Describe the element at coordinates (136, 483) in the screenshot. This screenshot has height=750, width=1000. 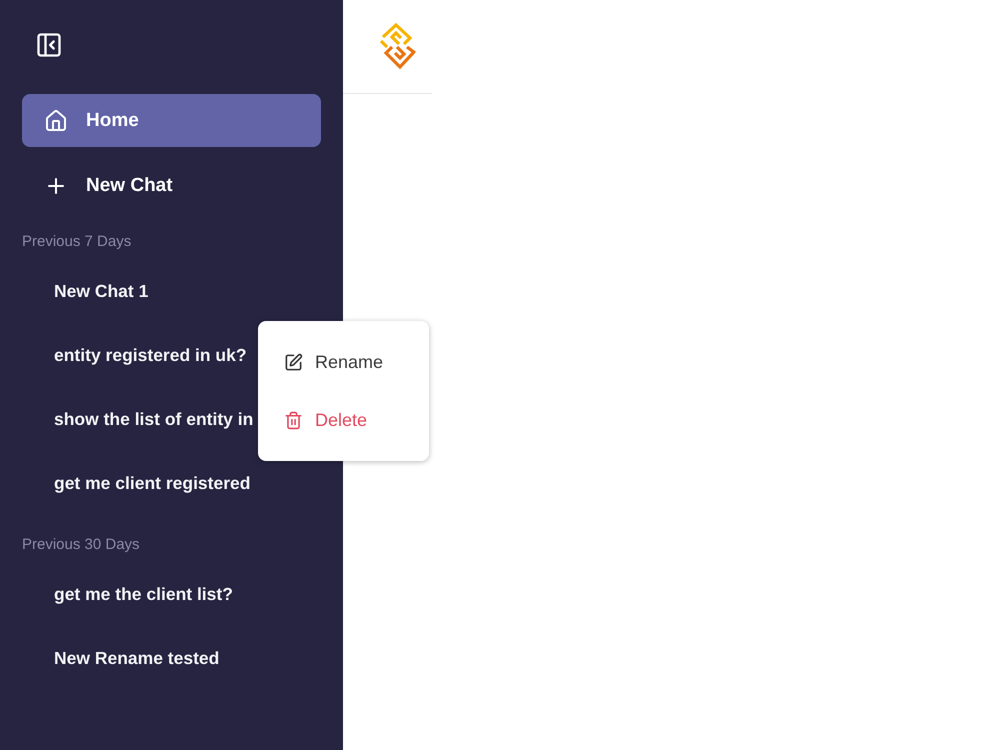
I see `chat-item: get me client registered` at that location.